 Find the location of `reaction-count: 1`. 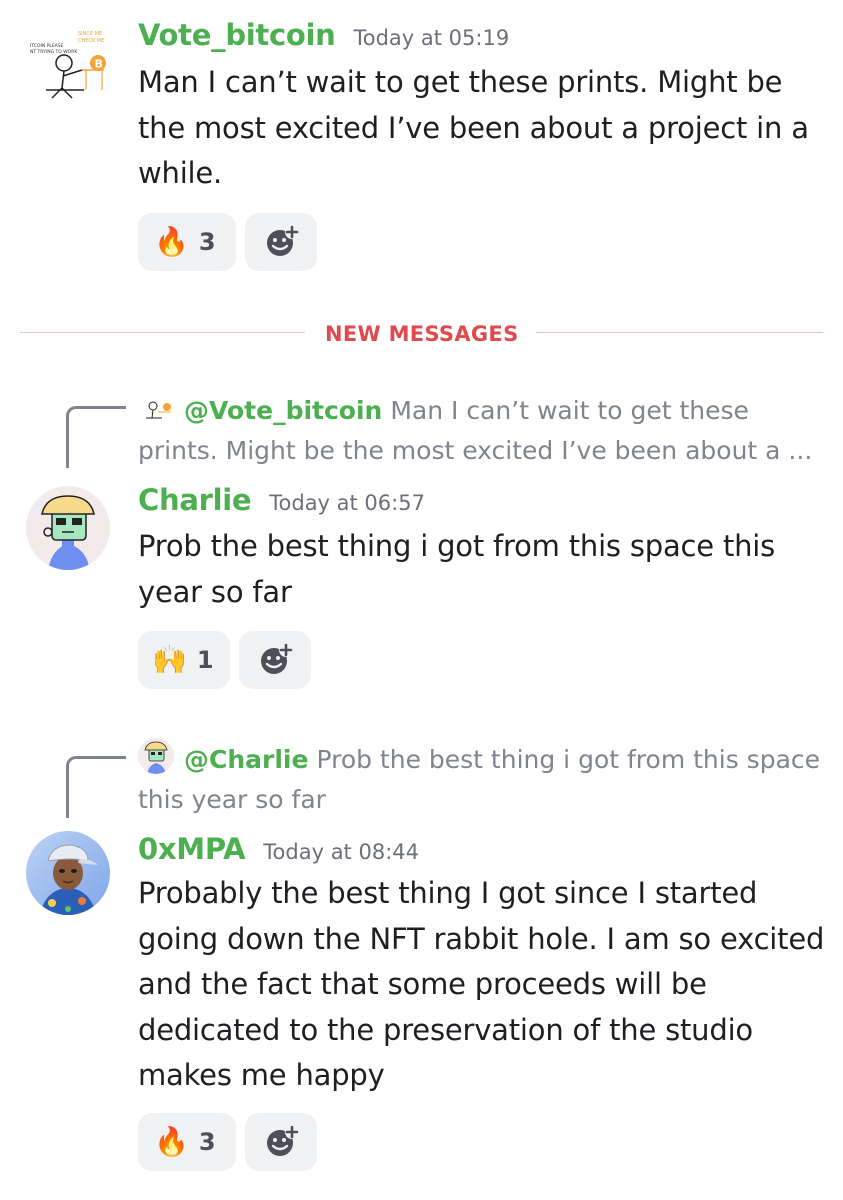

reaction-count: 1 is located at coordinates (205, 660).